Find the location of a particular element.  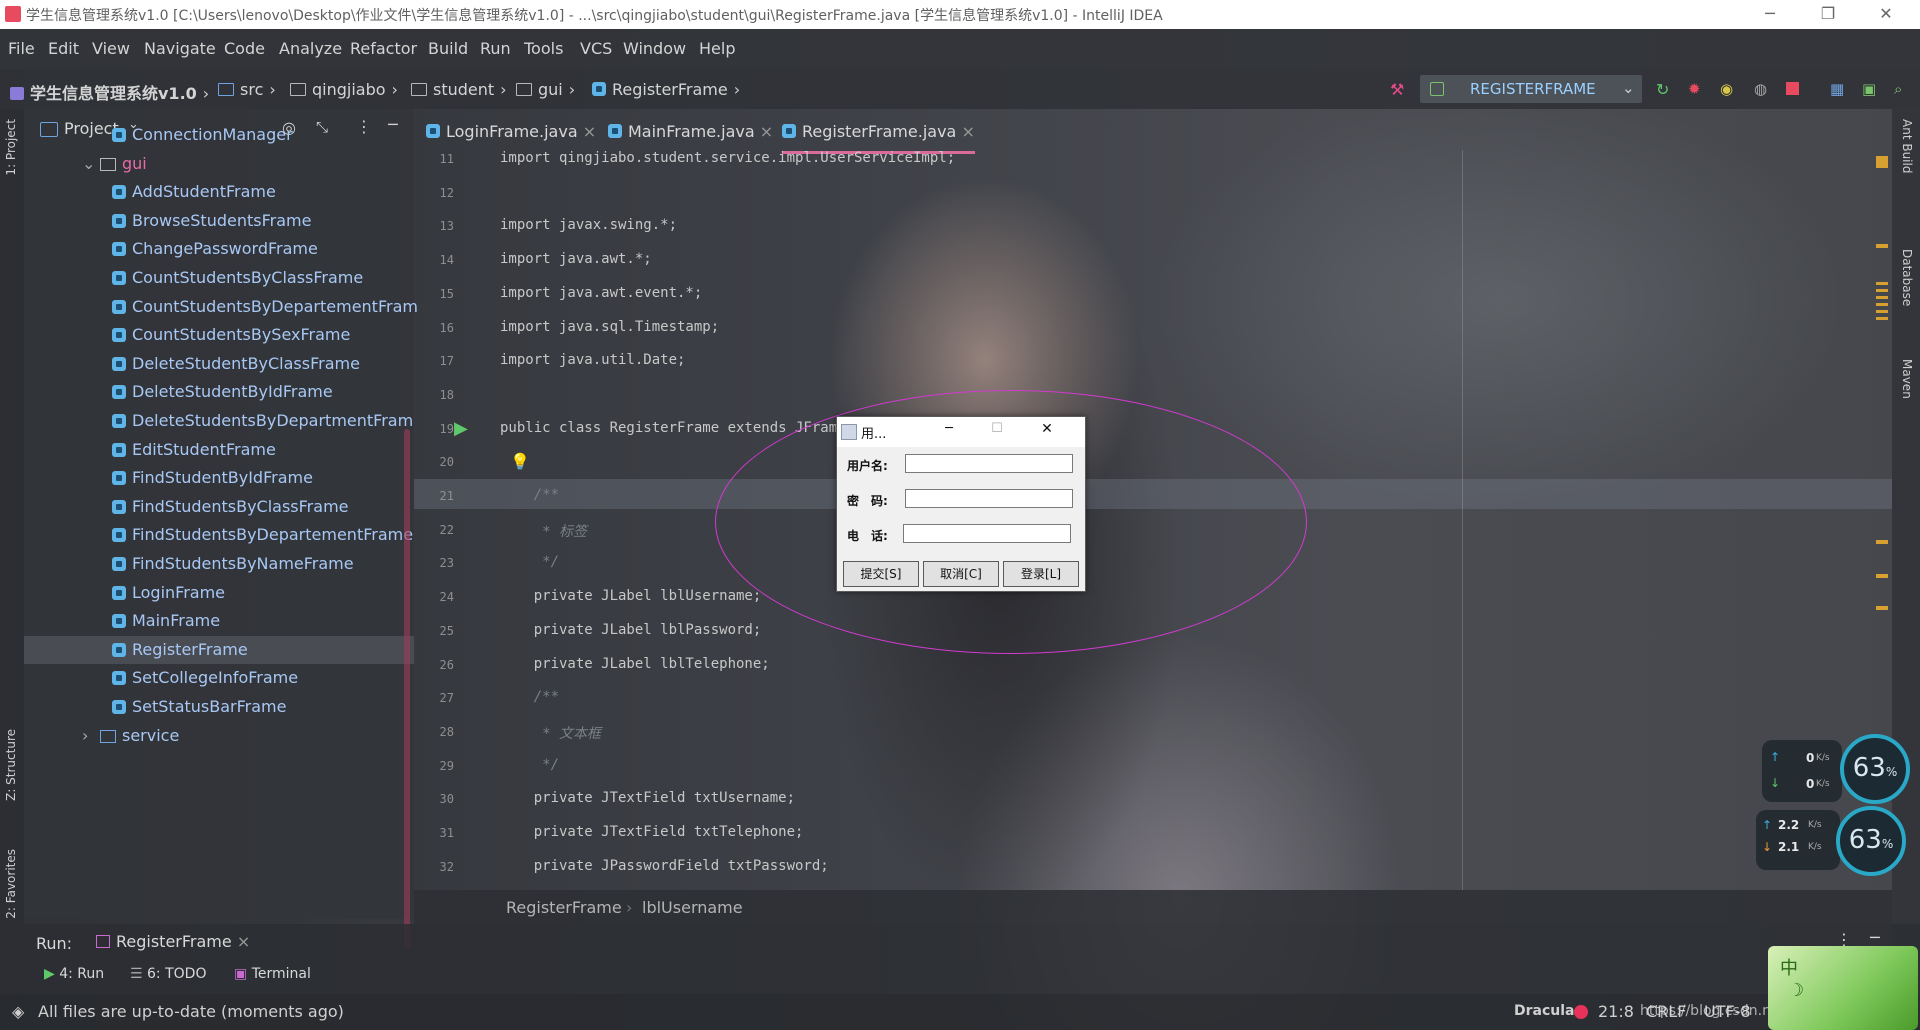

menu-navigate: Navigate is located at coordinates (180, 48).